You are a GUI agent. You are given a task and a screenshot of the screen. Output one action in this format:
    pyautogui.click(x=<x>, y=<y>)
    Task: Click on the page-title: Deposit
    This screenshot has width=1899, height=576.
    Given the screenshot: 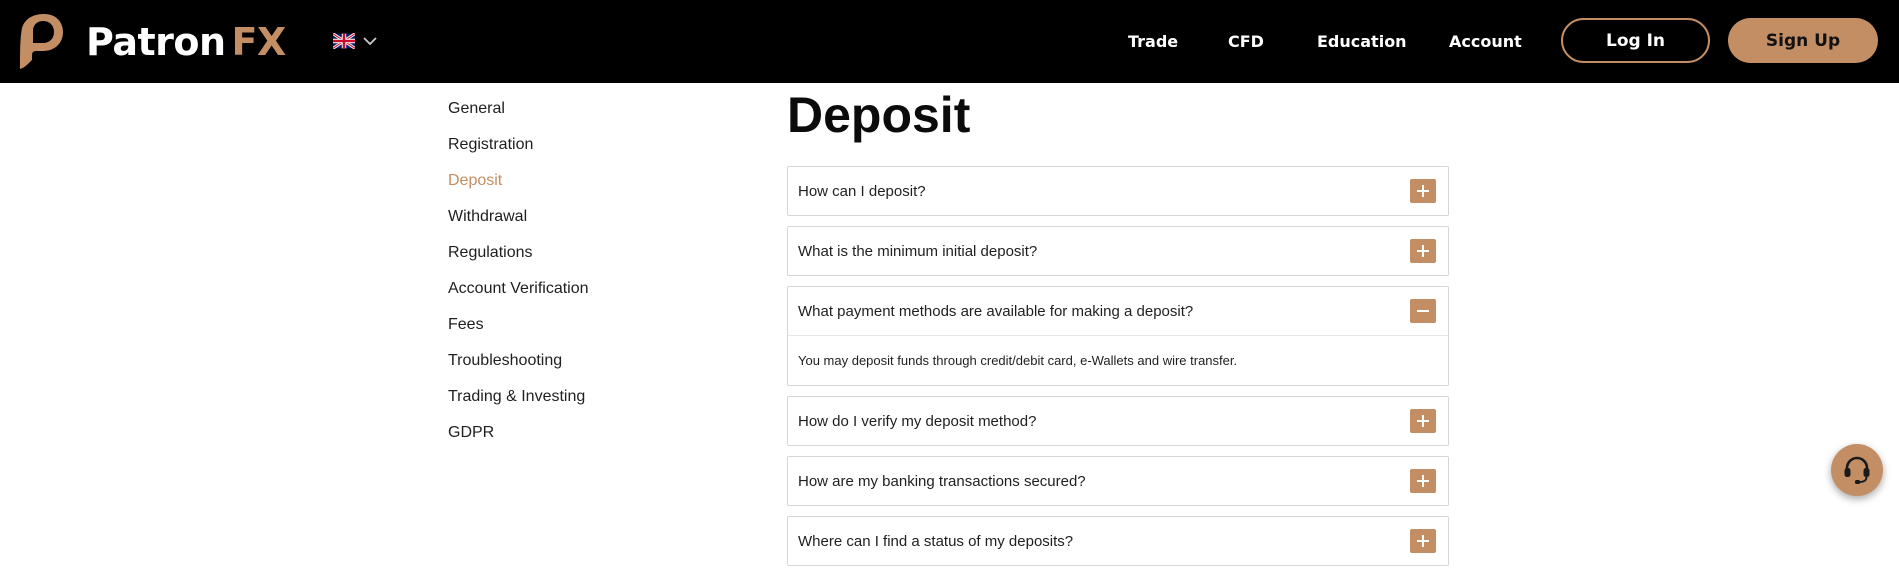 What is the action you would take?
    pyautogui.click(x=879, y=115)
    